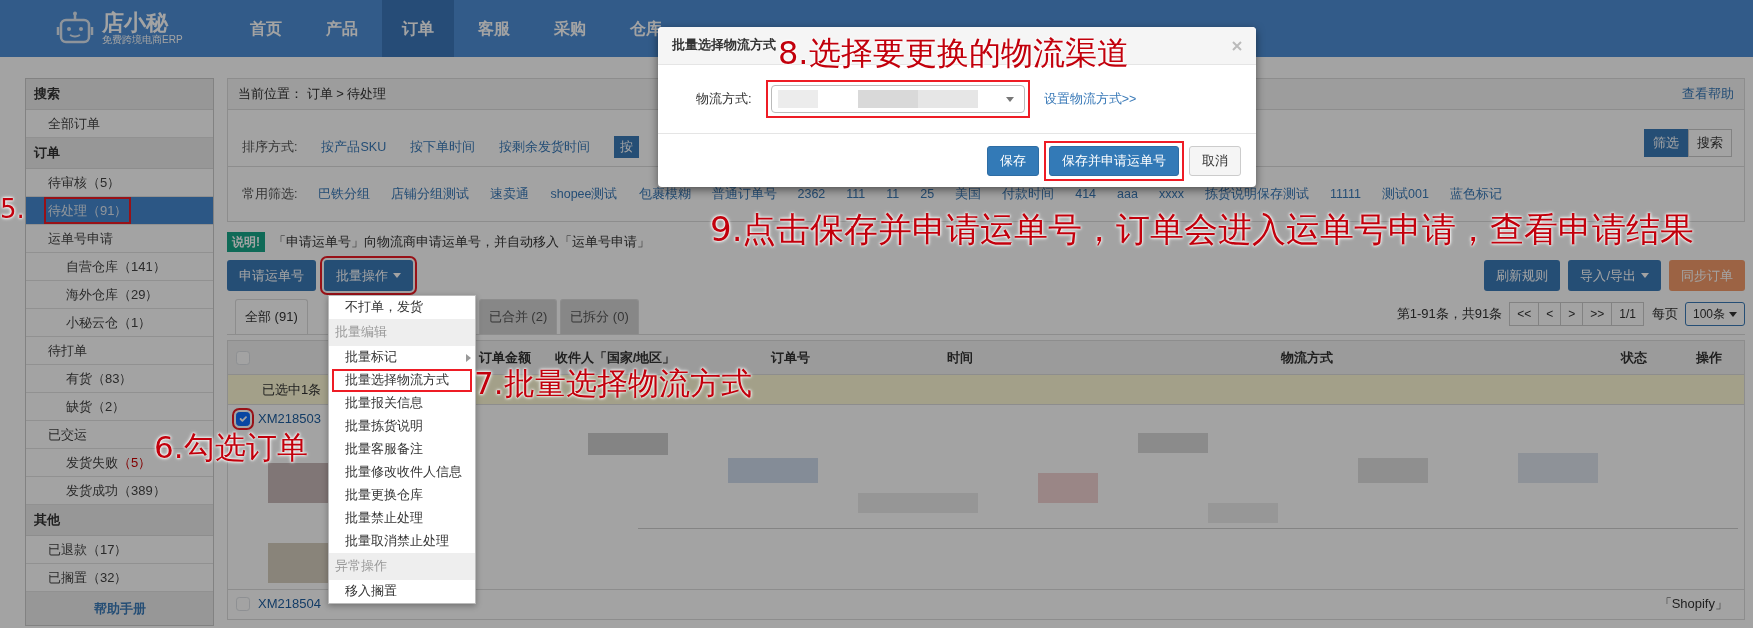 Image resolution: width=1753 pixels, height=628 pixels. I want to click on notice-badge: 说明!, so click(246, 242).